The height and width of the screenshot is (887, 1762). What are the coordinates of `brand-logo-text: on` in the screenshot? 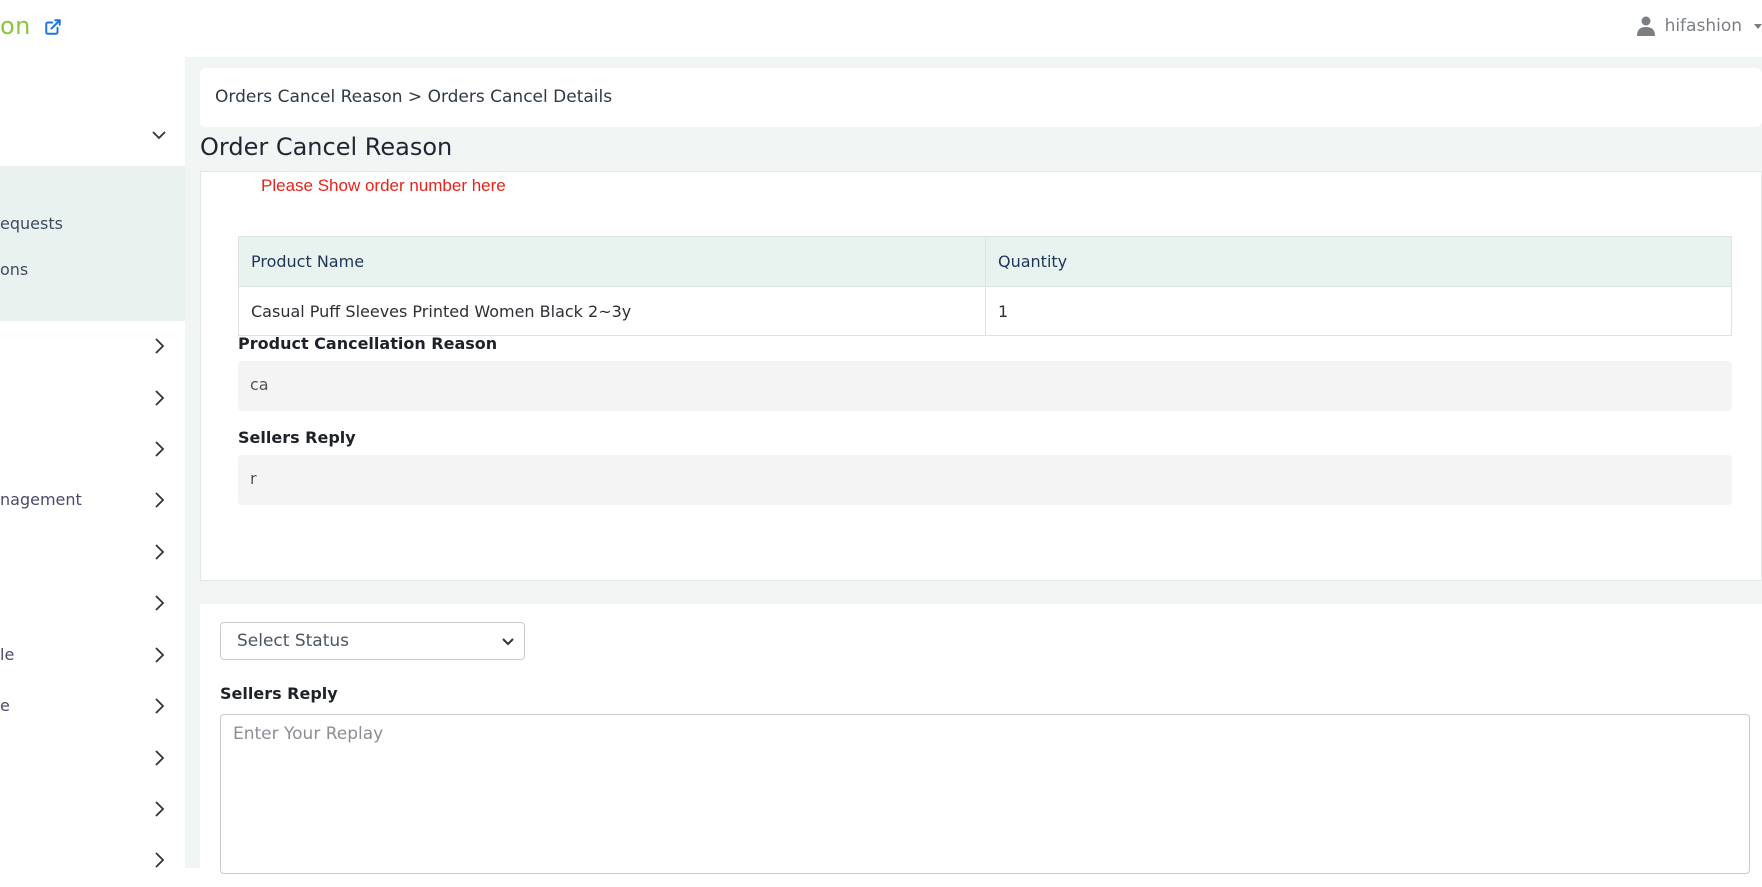 It's located at (15, 26).